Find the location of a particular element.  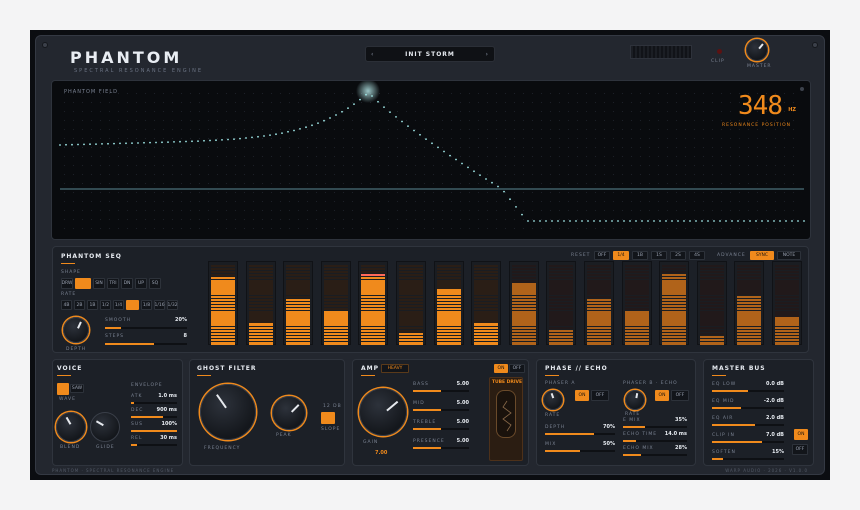

rate-button-4: 1/4 is located at coordinates (118, 305).